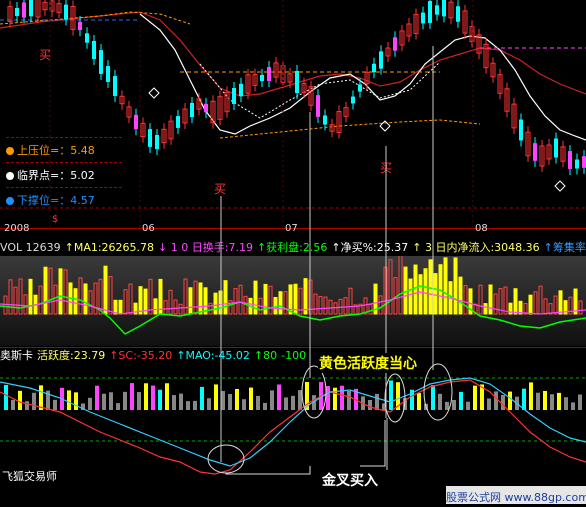 The height and width of the screenshot is (507, 586). I want to click on level-pivot-value: =：5.02, so click(72, 175).